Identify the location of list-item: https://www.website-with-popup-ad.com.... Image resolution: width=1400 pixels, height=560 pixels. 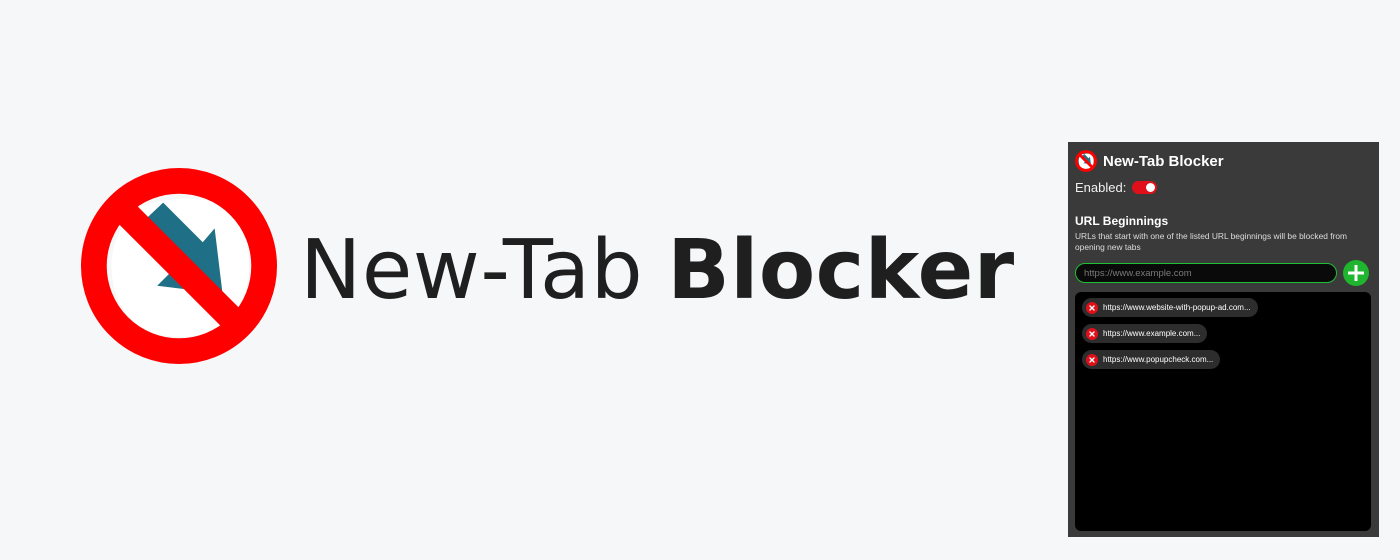
(1170, 307).